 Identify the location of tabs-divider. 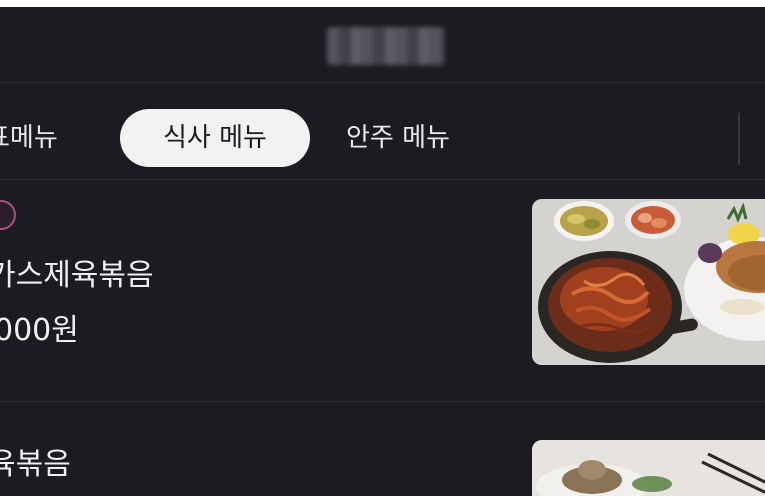
(382, 179).